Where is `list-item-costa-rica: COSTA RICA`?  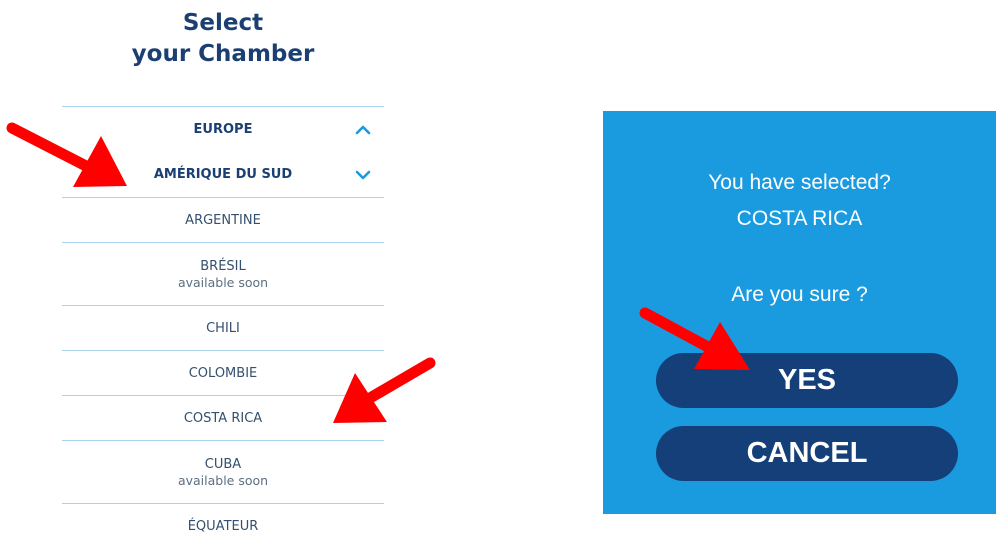 list-item-costa-rica: COSTA RICA is located at coordinates (223, 418).